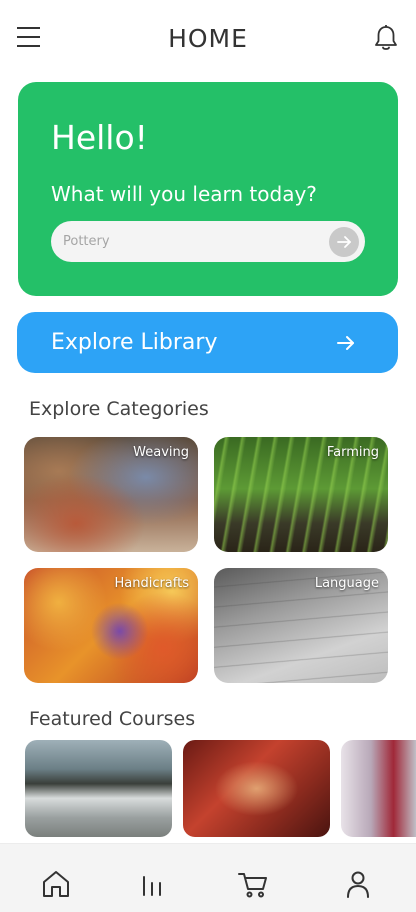  Describe the element at coordinates (56, 884) in the screenshot. I see `home-icon` at that location.